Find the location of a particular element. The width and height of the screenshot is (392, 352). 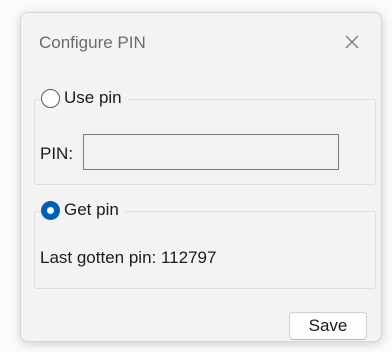

close-button is located at coordinates (352, 42).